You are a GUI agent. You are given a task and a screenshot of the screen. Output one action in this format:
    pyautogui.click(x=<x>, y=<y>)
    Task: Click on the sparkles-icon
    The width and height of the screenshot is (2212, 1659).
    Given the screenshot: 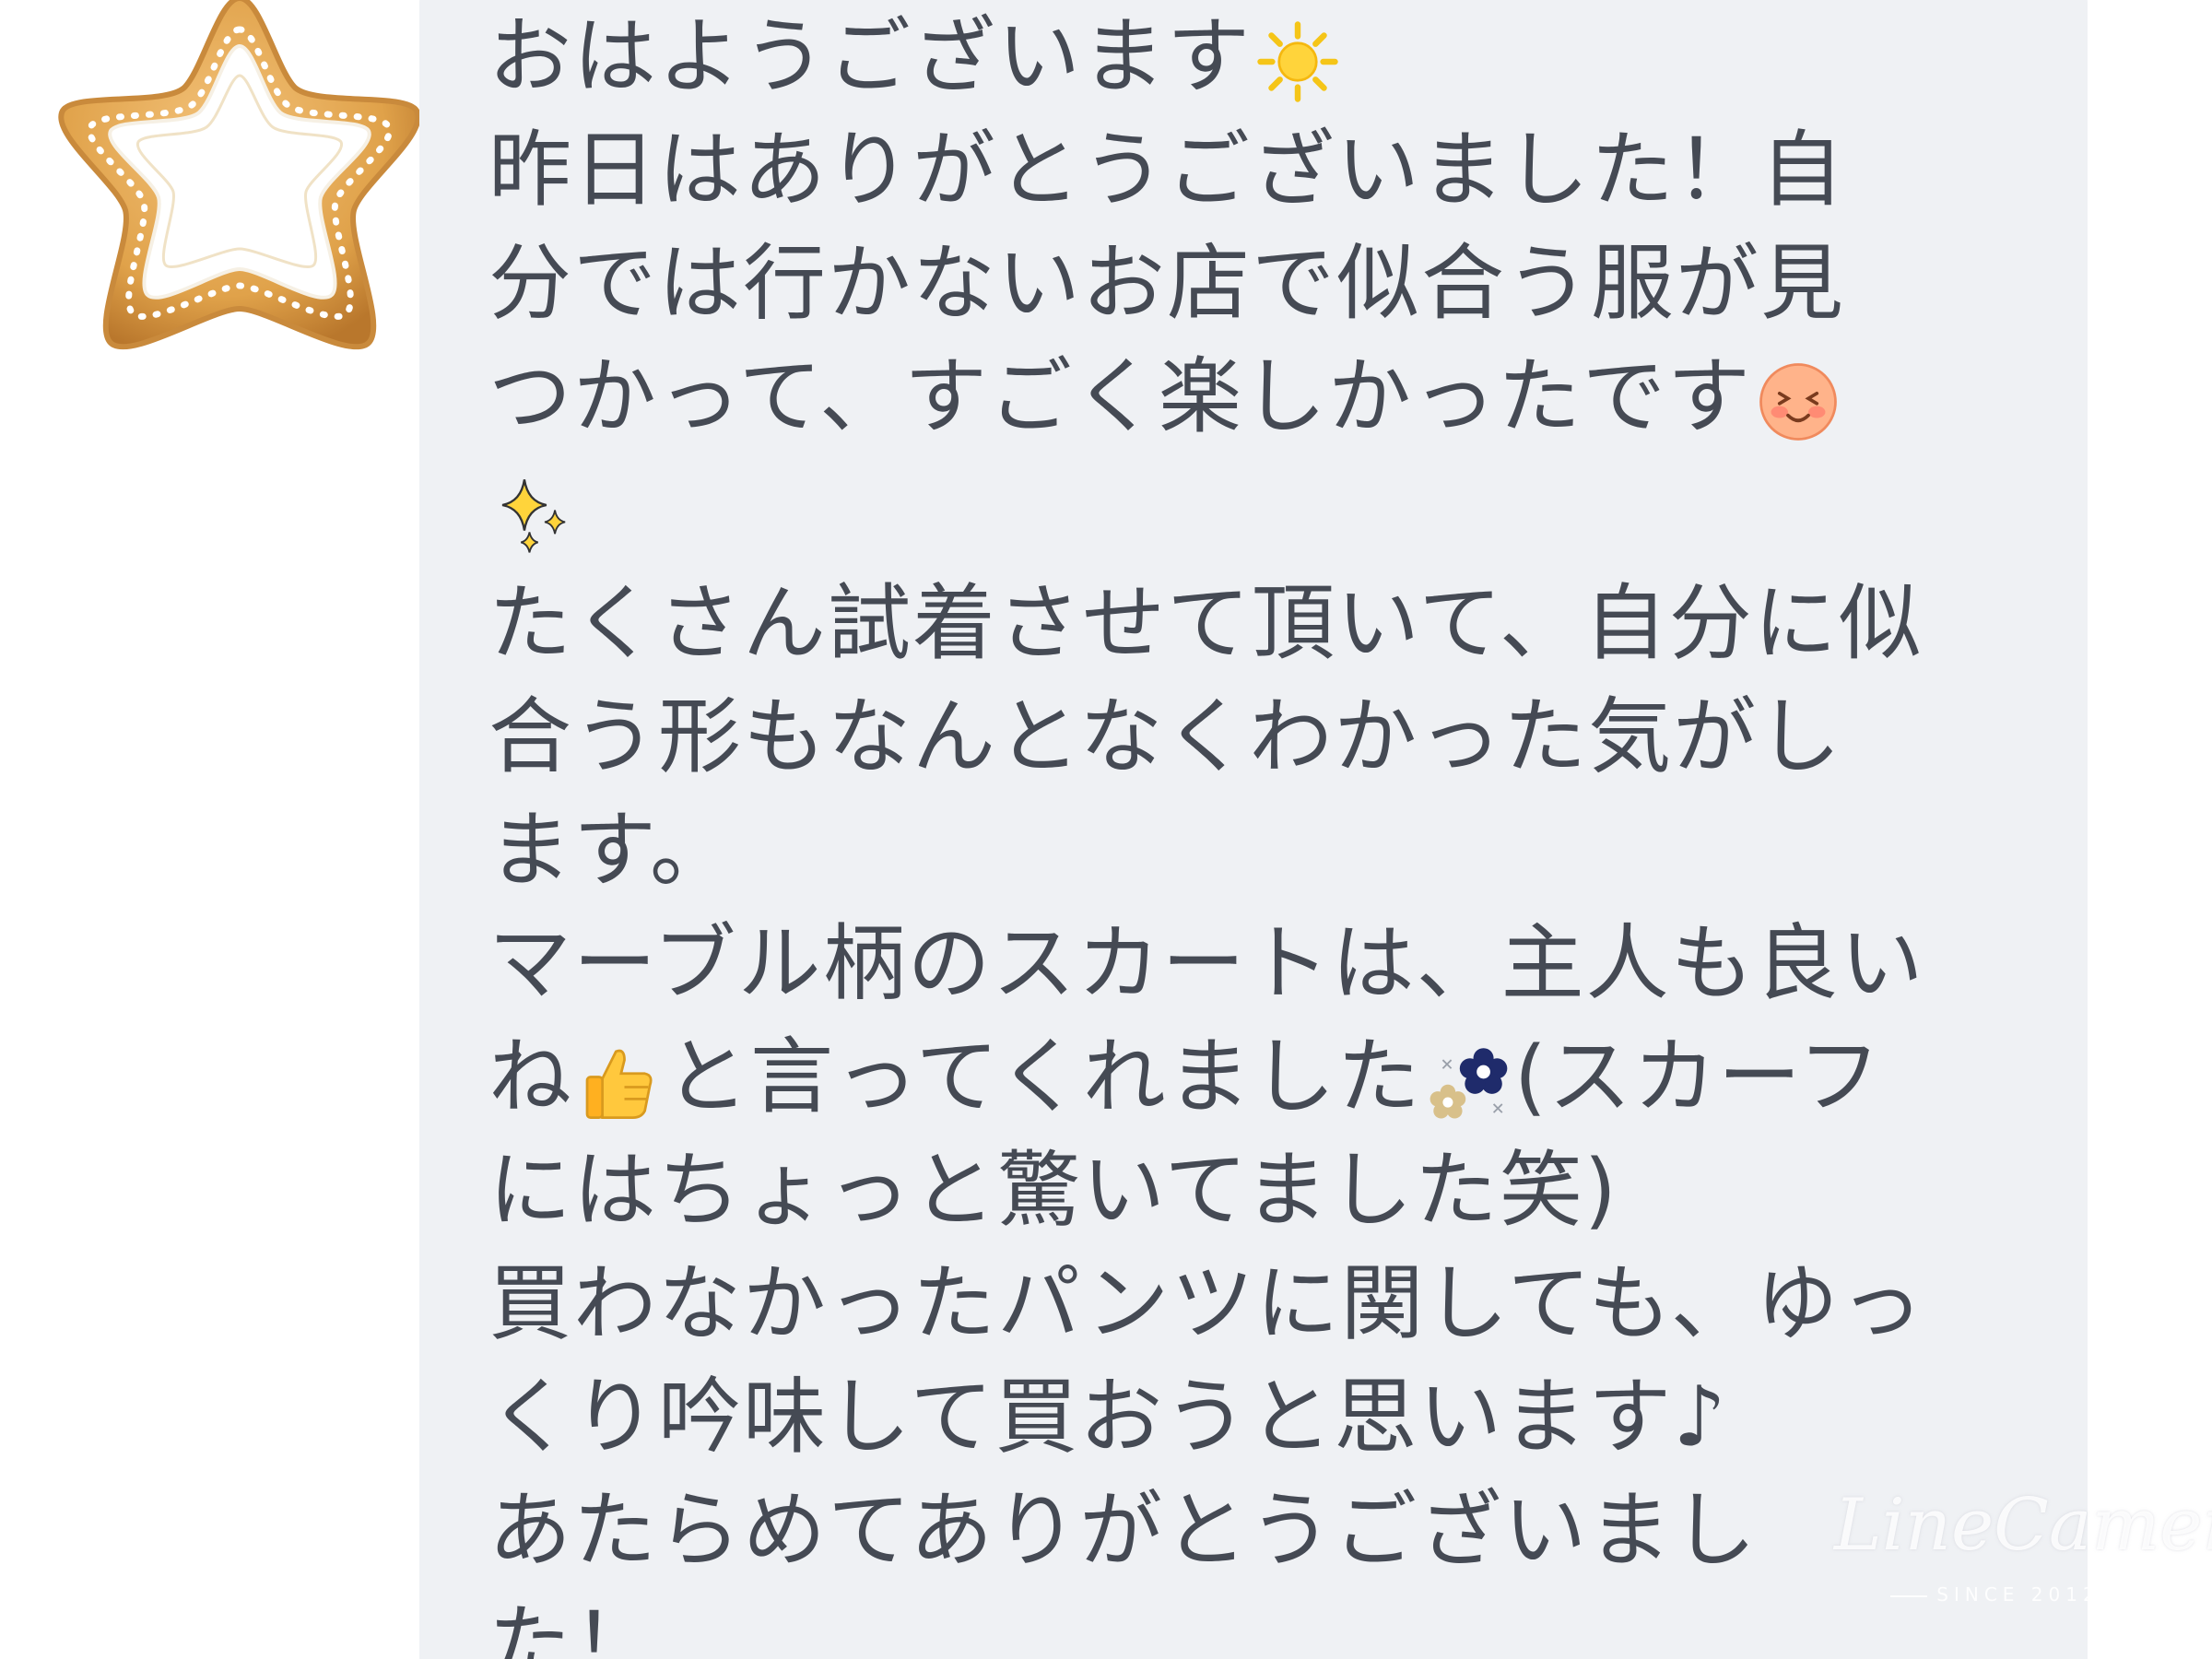 What is the action you would take?
    pyautogui.click(x=534, y=515)
    